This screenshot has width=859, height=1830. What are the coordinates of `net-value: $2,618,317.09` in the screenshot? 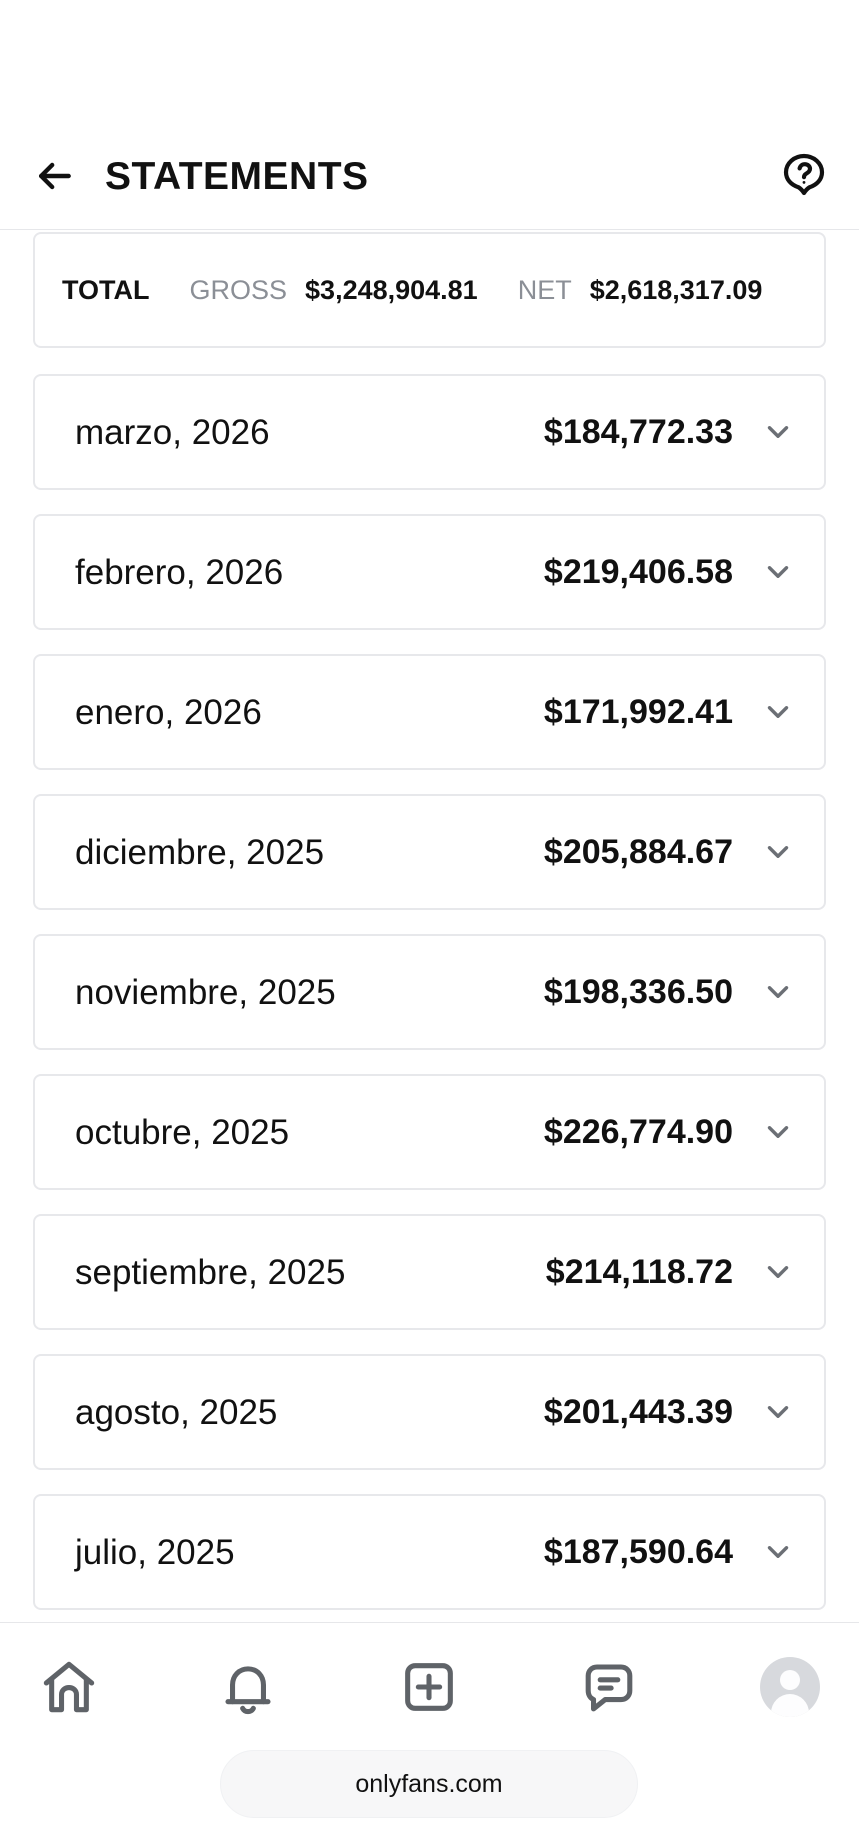 It's located at (676, 289).